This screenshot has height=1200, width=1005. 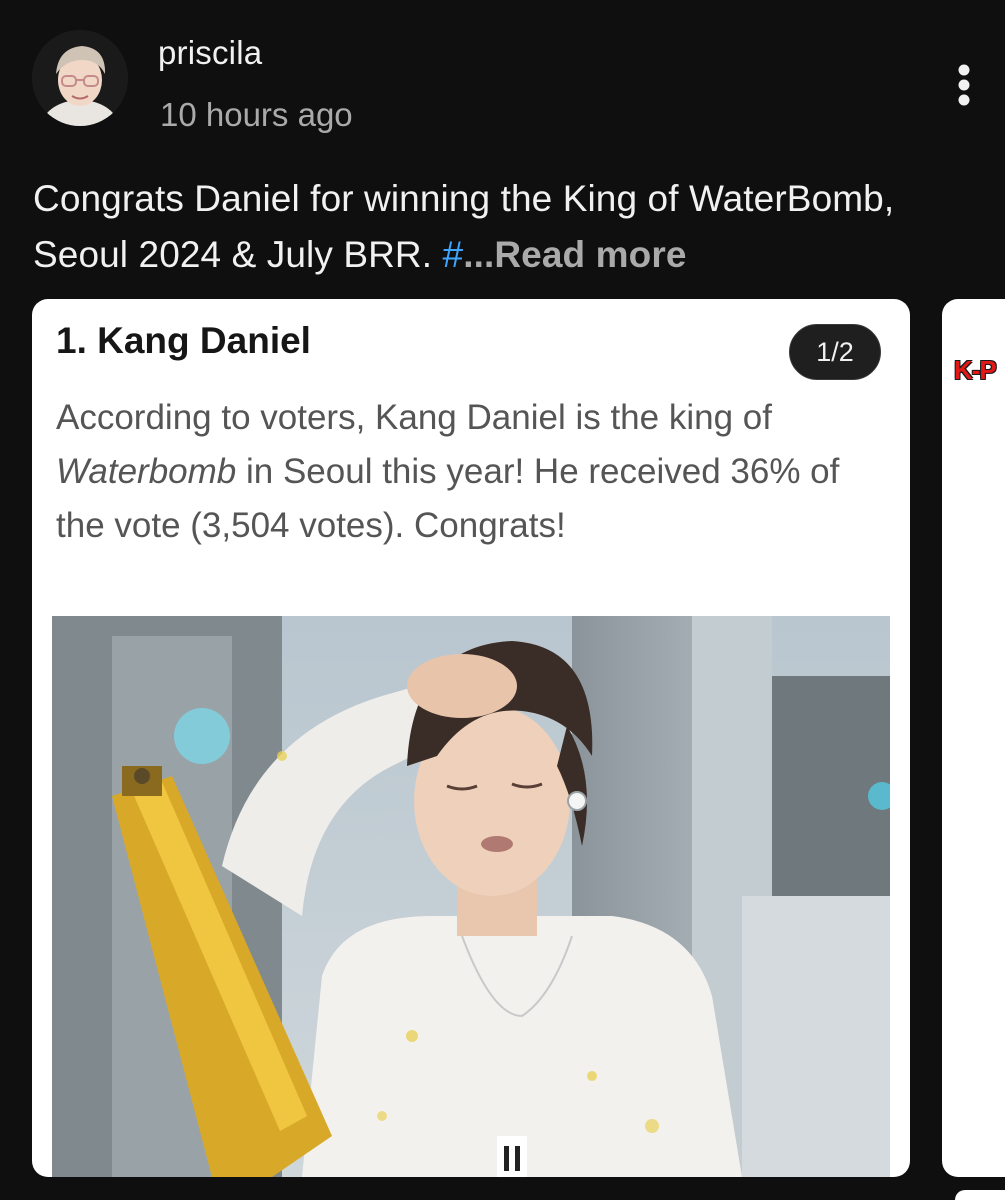 What do you see at coordinates (973, 738) in the screenshot?
I see `next-carousel-card: K-P` at bounding box center [973, 738].